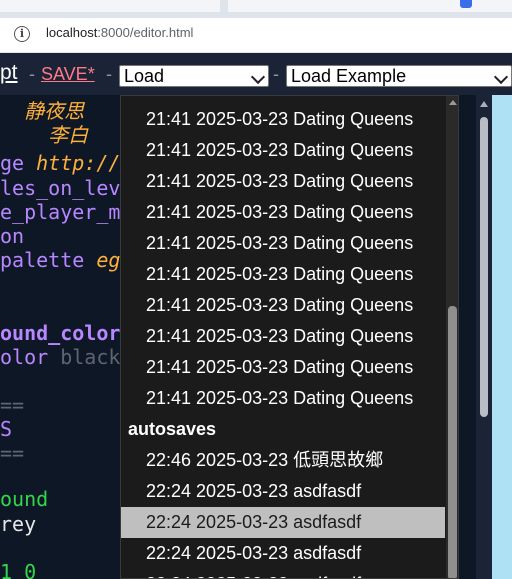  I want to click on address-bar: i localhost:8000/editor.html, so click(256, 35).